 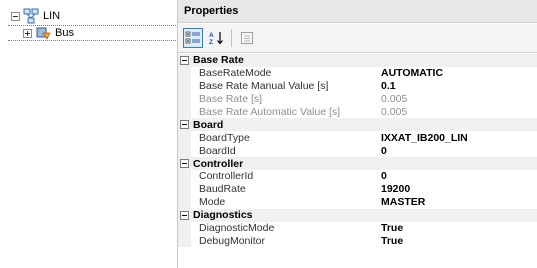 I want to click on property-row: Base Rate [s] 0.005, so click(x=357, y=99).